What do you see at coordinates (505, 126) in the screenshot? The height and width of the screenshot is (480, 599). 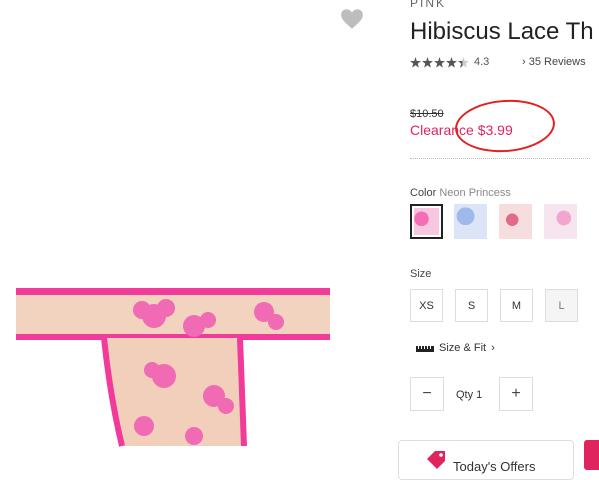 I see `highlight-annotation` at bounding box center [505, 126].